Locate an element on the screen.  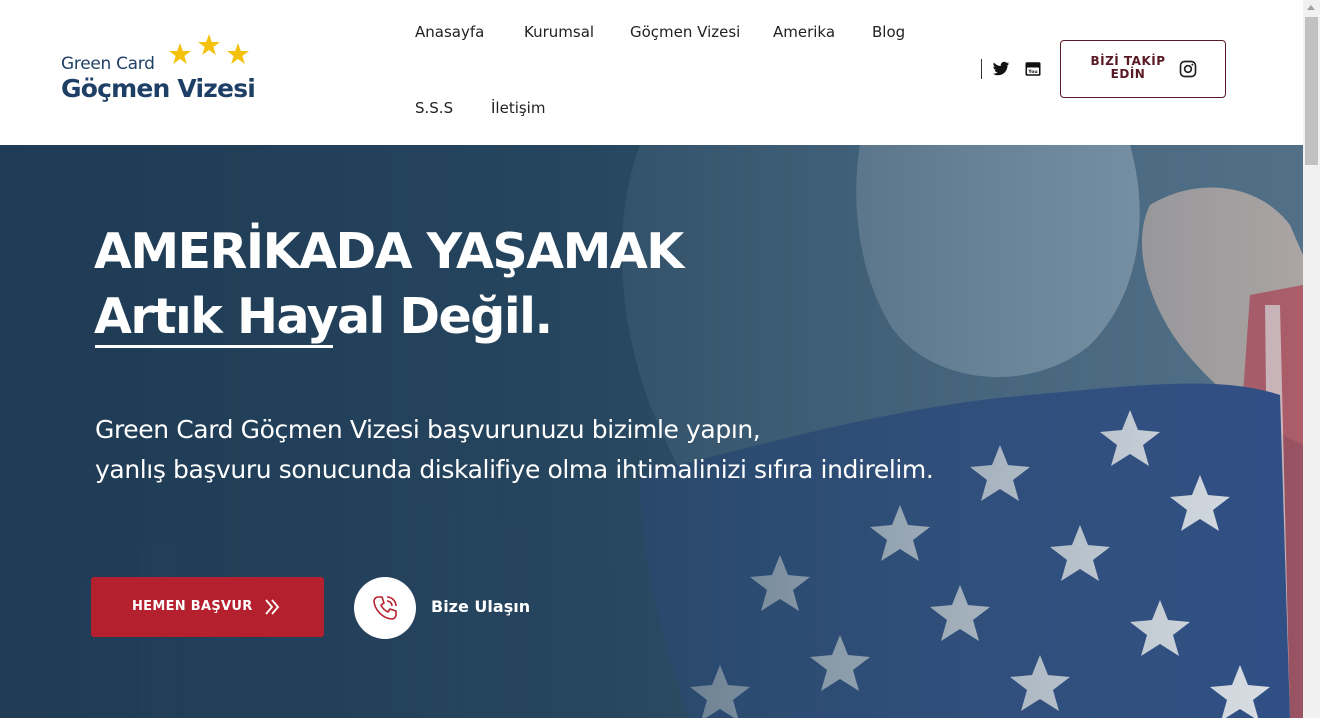
nav-item-blog: Blog is located at coordinates (888, 32).